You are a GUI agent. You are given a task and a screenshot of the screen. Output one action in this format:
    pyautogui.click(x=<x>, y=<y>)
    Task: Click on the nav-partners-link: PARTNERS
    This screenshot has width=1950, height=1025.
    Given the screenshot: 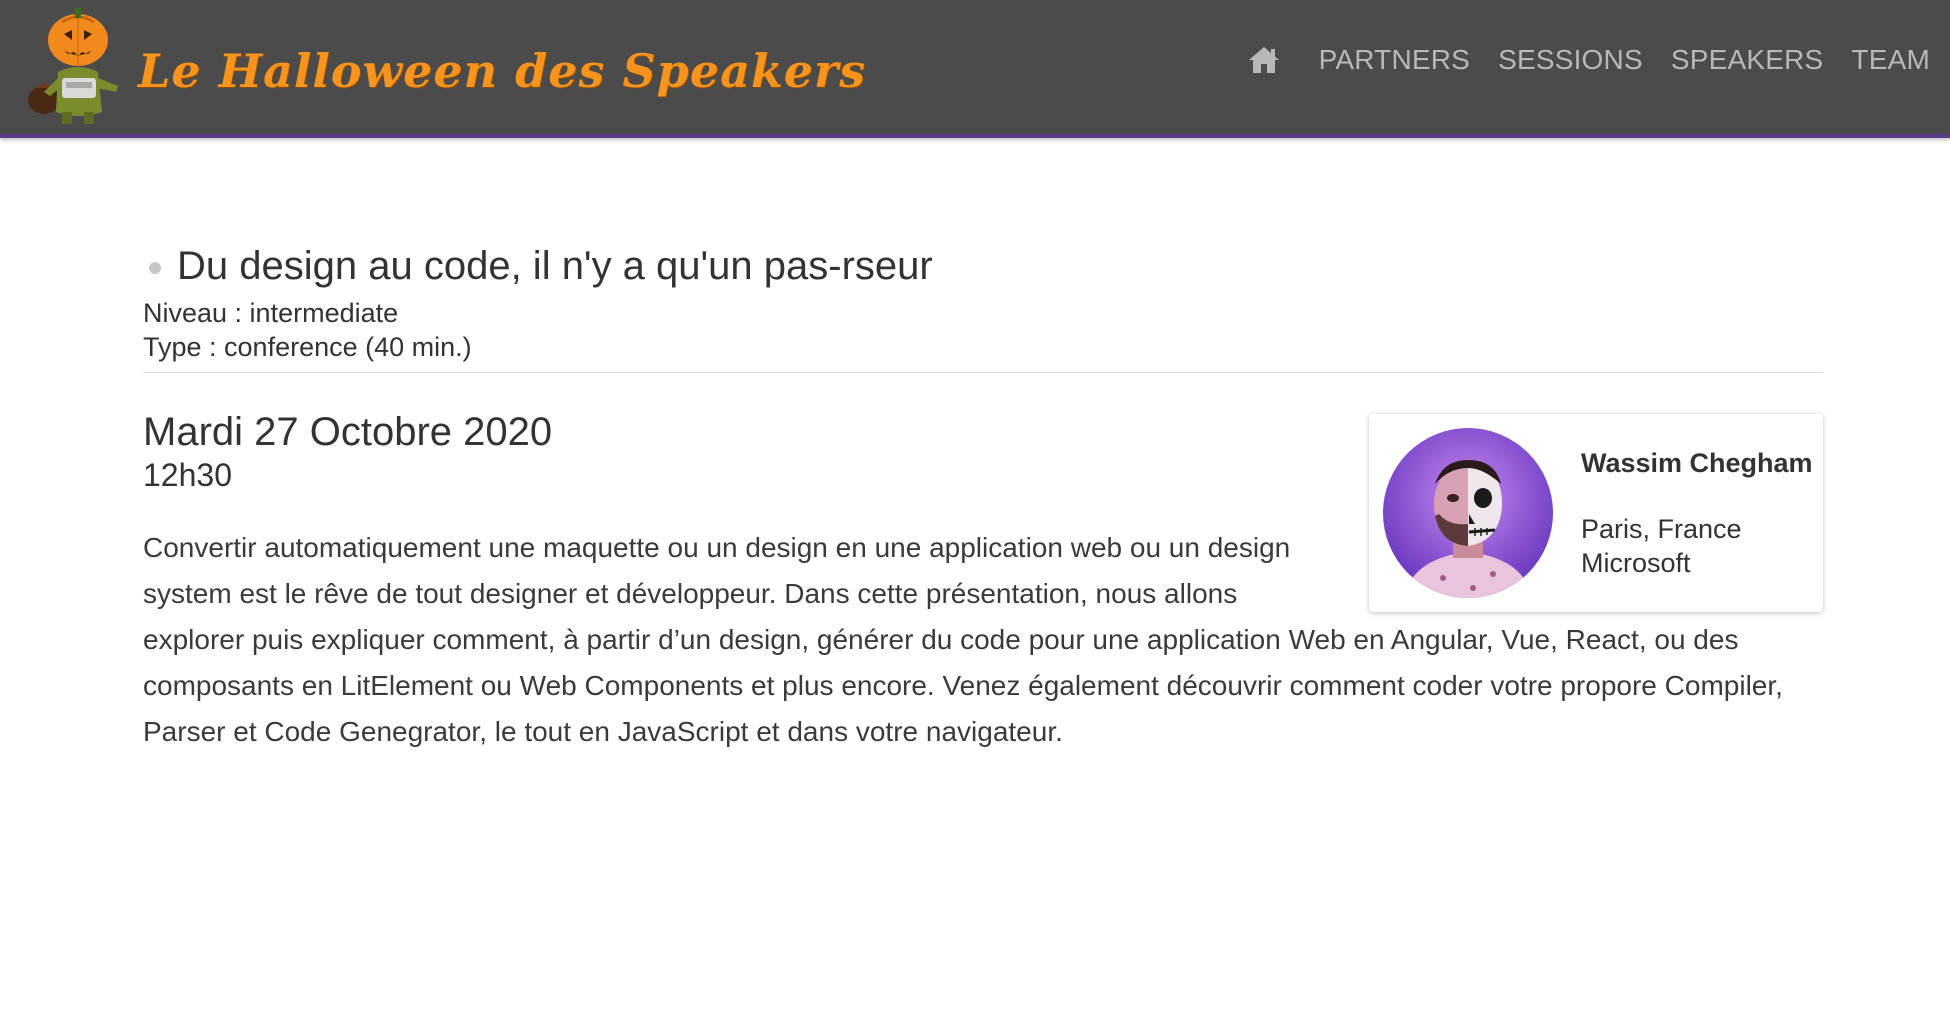 What is the action you would take?
    pyautogui.click(x=1395, y=60)
    